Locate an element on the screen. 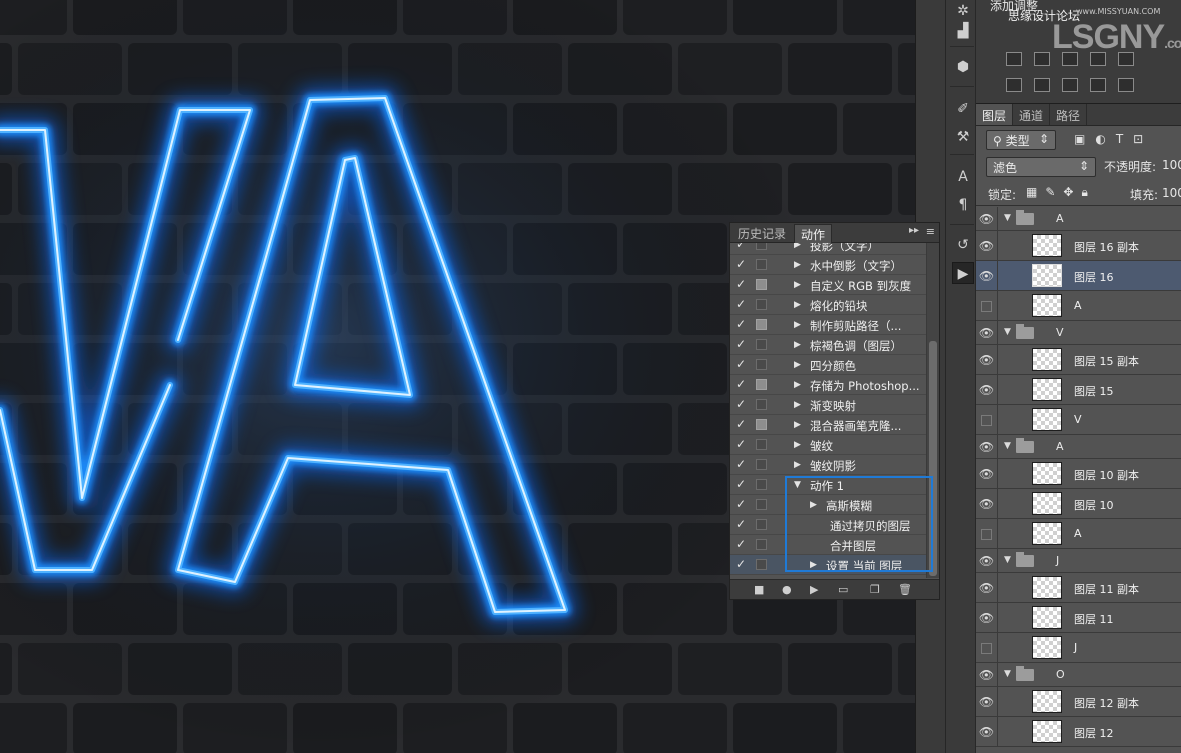 This screenshot has height=753, width=1181. new-action-icon: ❐ is located at coordinates (875, 589).